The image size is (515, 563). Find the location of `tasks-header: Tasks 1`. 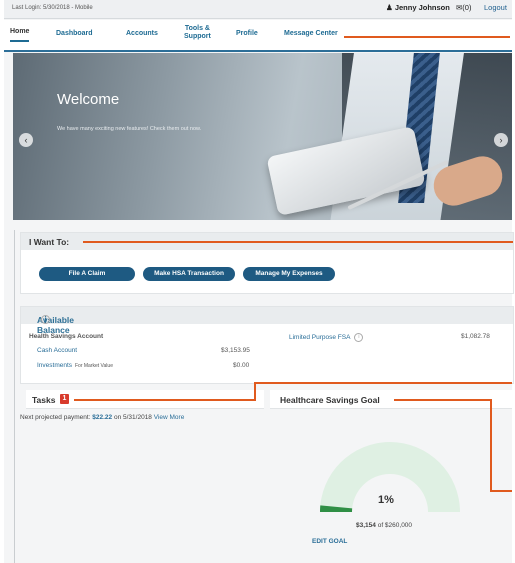

tasks-header: Tasks 1 is located at coordinates (145, 399).